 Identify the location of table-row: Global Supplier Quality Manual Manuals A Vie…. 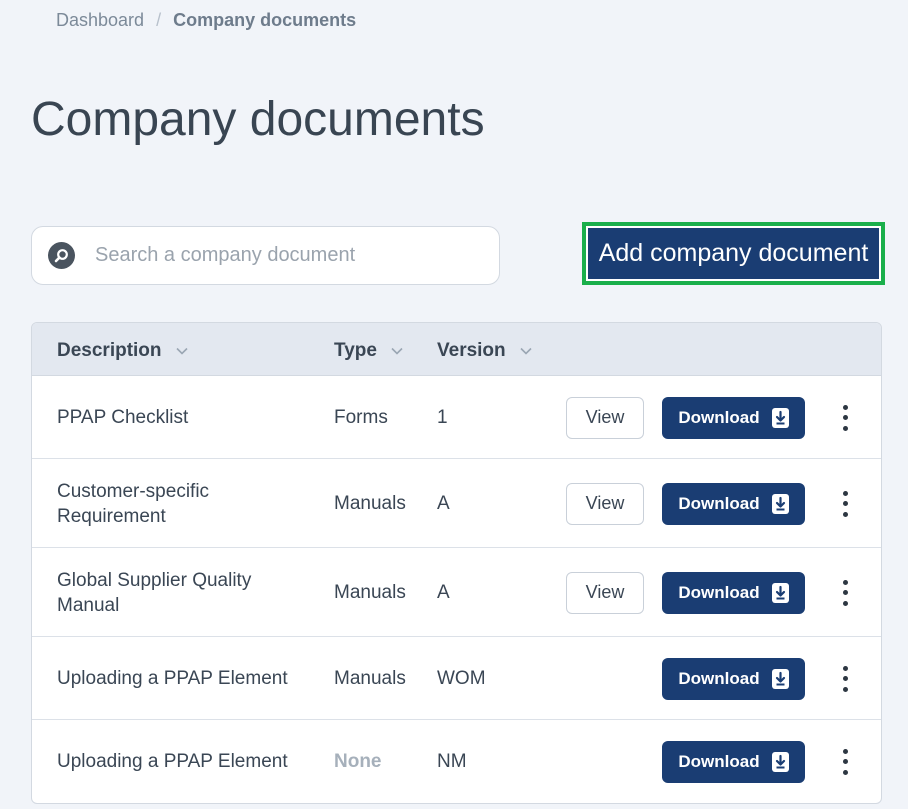
(456, 592).